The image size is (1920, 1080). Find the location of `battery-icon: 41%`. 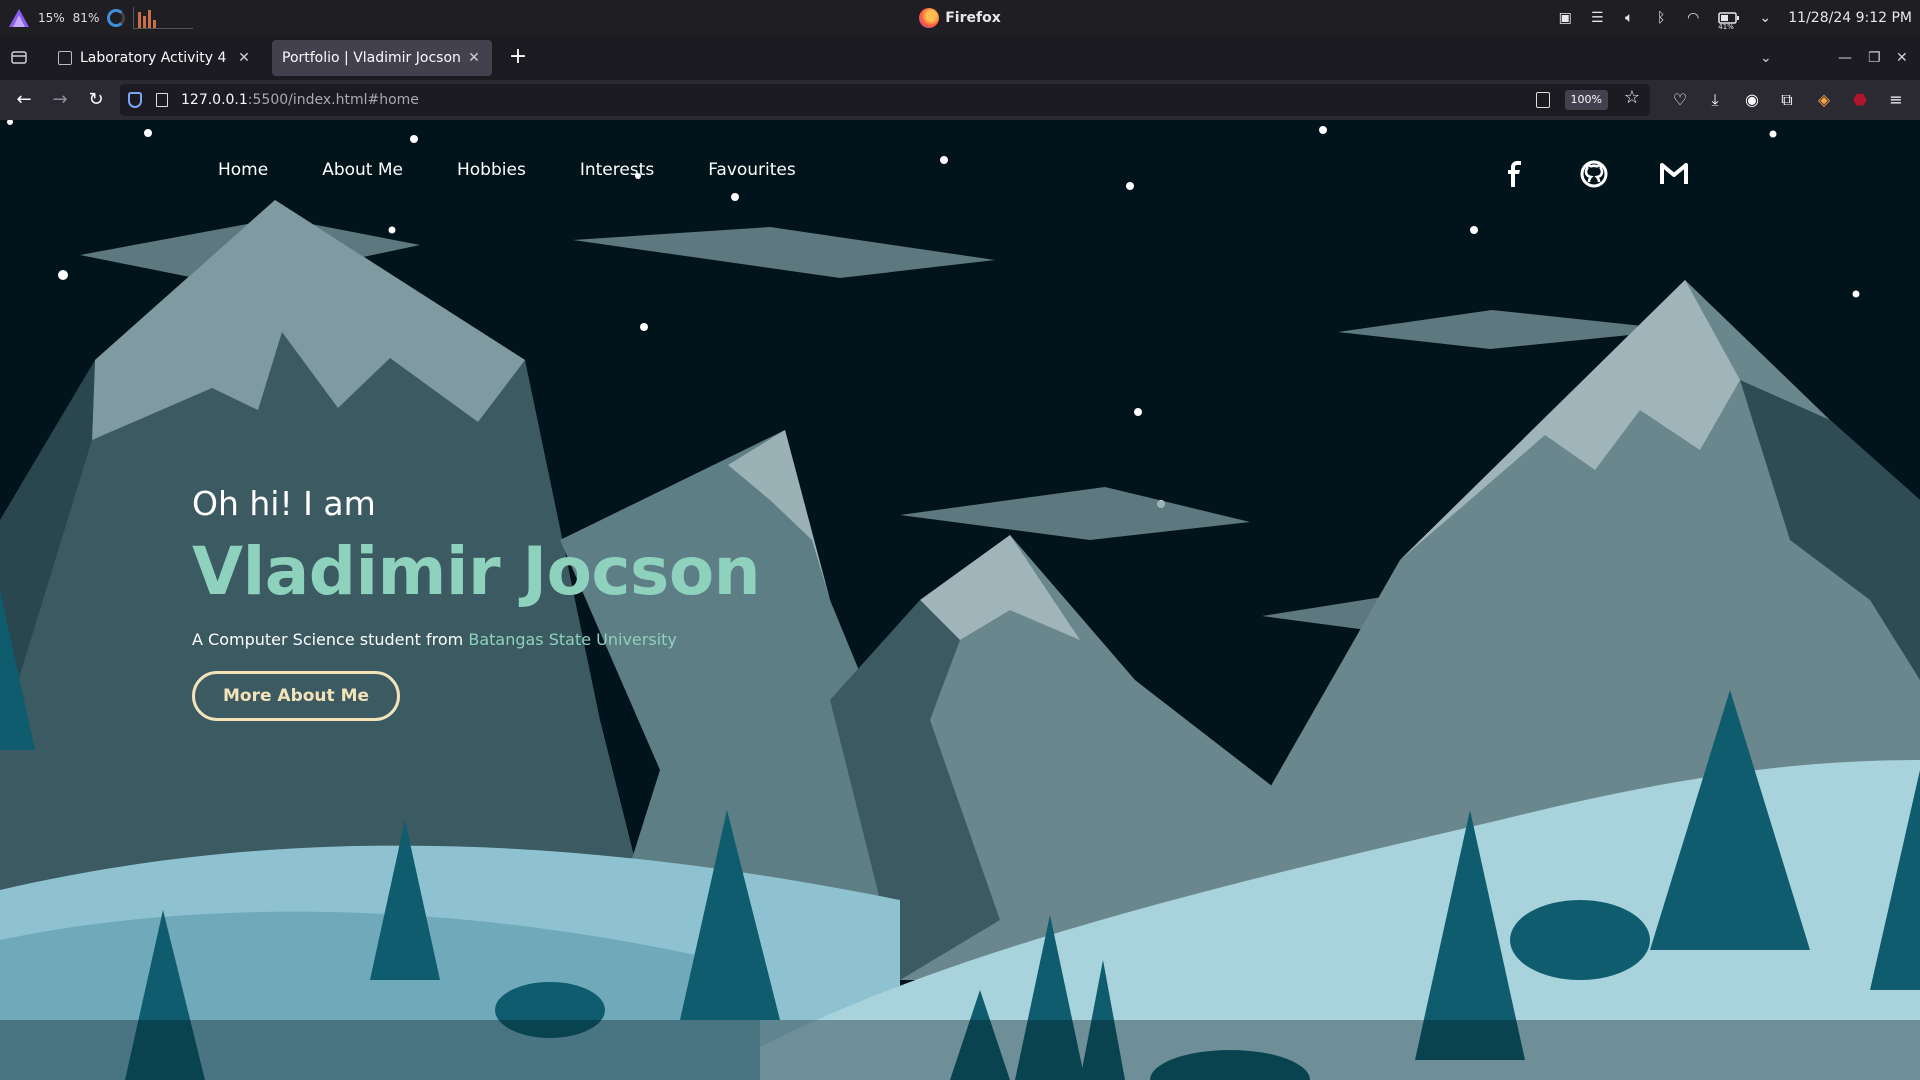

battery-icon: 41% is located at coordinates (1729, 20).